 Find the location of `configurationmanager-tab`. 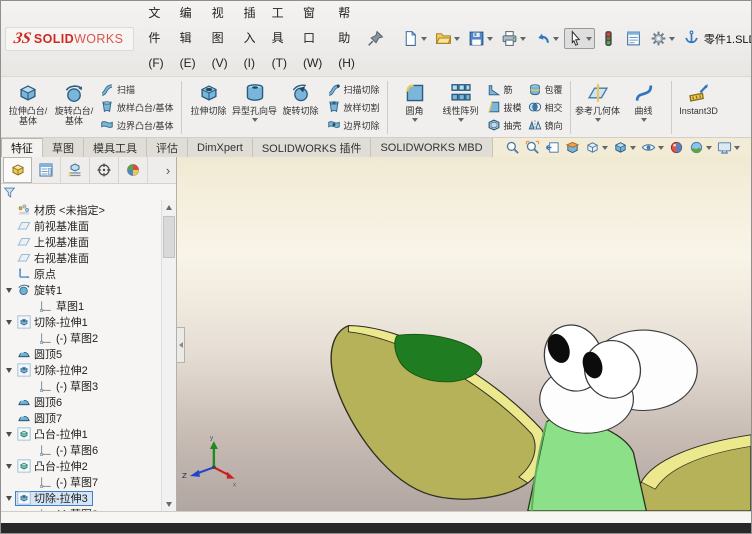

configurationmanager-tab is located at coordinates (75, 170).